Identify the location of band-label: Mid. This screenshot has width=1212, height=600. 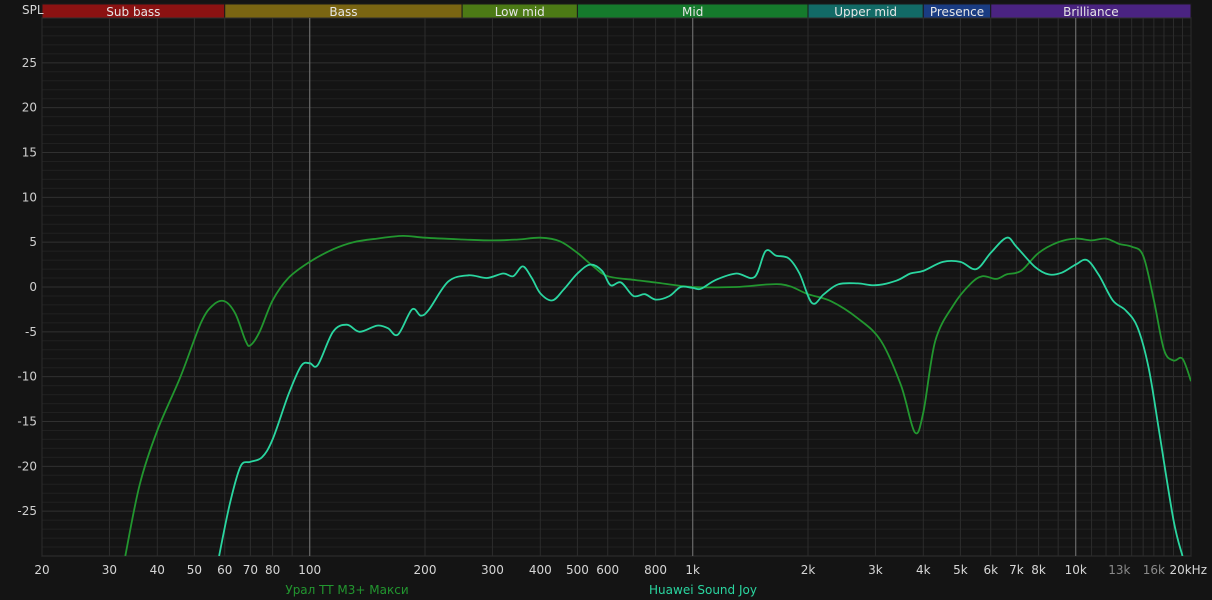
(692, 12).